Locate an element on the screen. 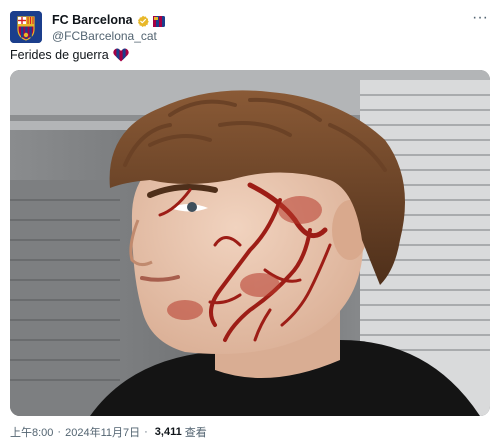  views-count: 3,411 is located at coordinates (168, 432).